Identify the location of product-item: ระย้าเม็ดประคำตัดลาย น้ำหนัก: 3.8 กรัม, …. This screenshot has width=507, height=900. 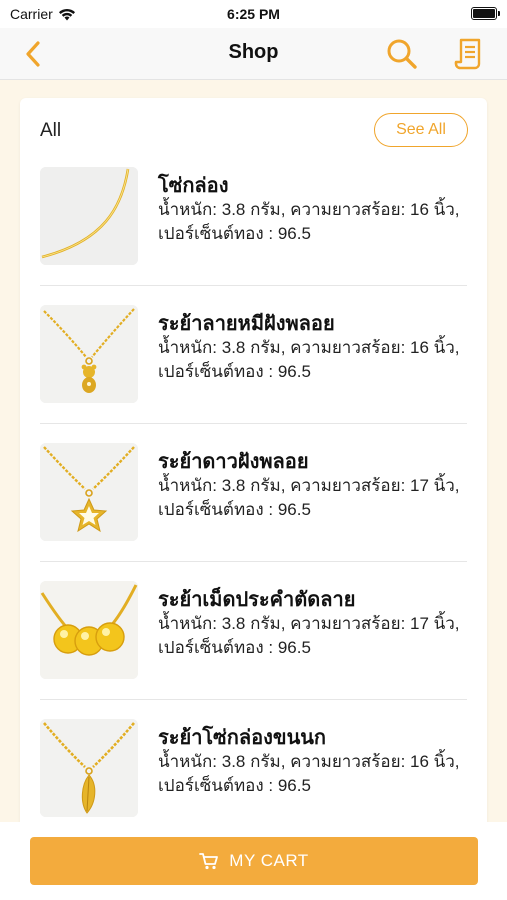
(253, 650).